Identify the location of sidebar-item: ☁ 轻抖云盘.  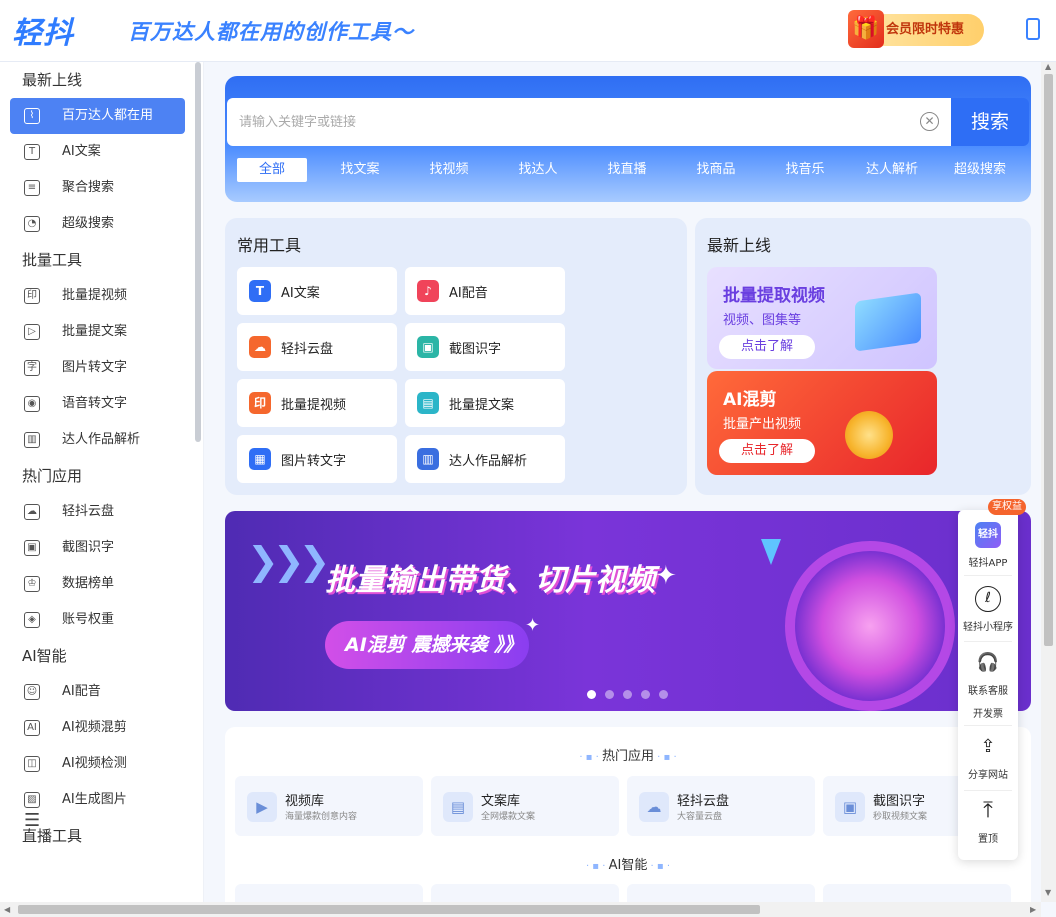
(97, 512).